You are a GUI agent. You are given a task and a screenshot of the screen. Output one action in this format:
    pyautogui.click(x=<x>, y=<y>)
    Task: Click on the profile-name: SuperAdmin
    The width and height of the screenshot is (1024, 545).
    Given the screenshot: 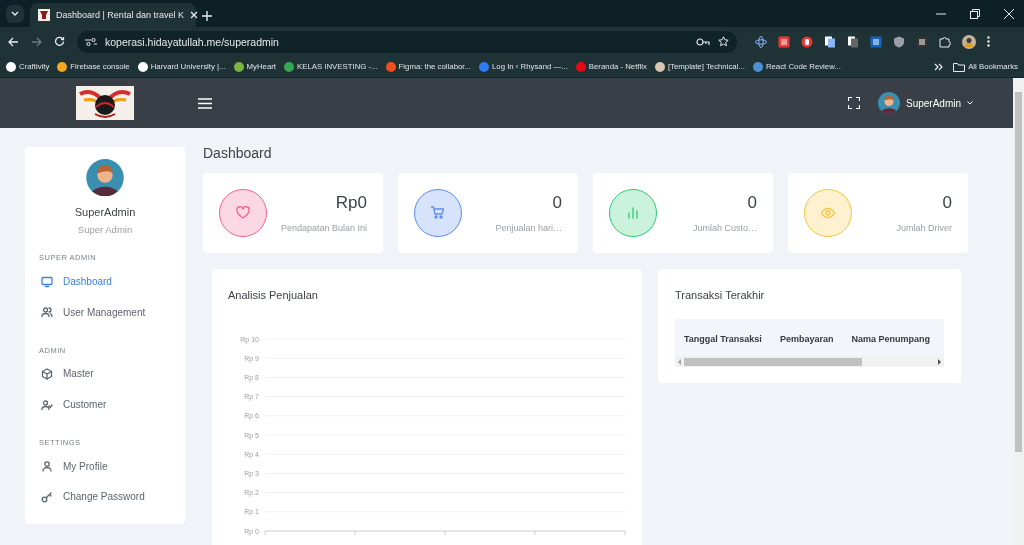 What is the action you would take?
    pyautogui.click(x=105, y=212)
    